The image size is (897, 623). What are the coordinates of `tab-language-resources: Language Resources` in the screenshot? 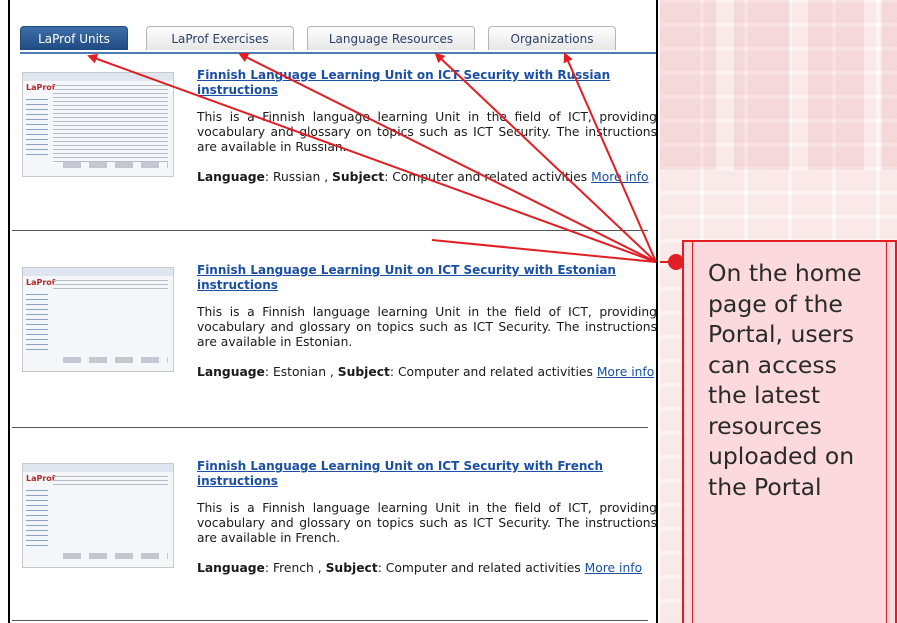 It's located at (391, 38).